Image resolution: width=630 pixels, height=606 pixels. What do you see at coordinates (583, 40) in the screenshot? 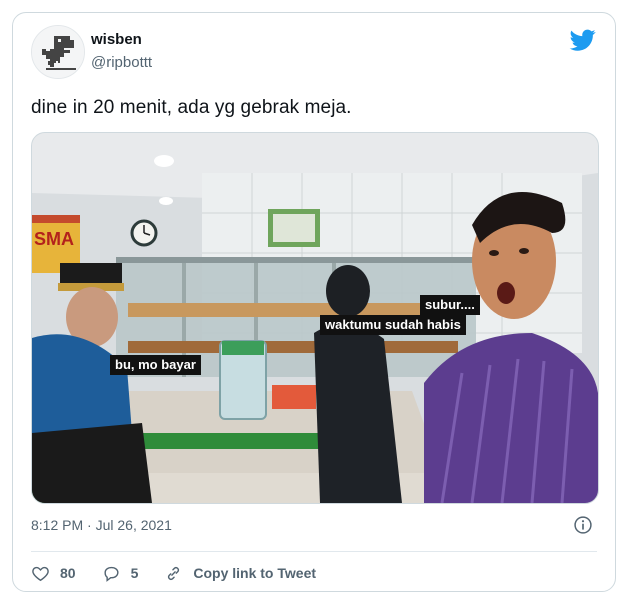
I see `twitter-bird-icon` at bounding box center [583, 40].